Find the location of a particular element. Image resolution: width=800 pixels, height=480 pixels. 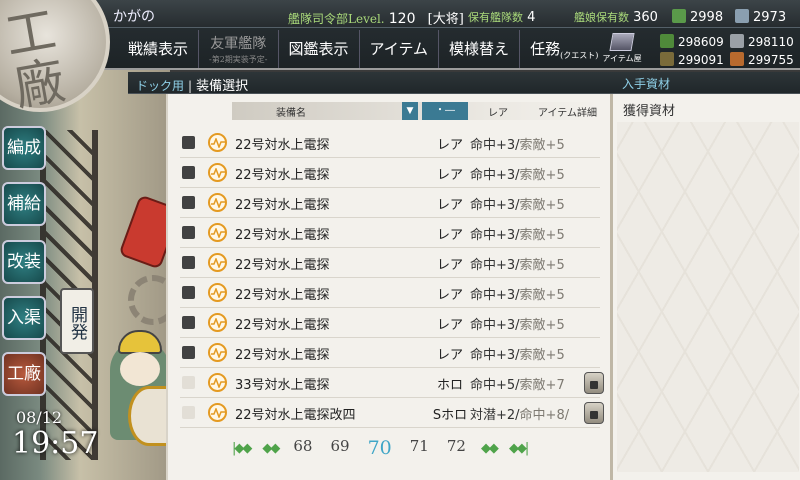

page-number: 70 is located at coordinates (380, 448).